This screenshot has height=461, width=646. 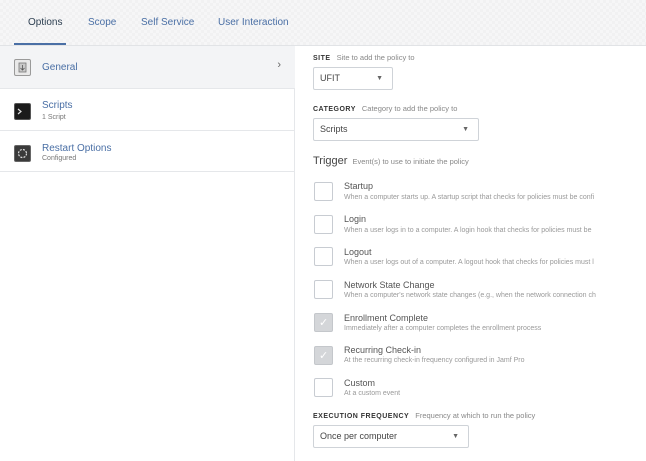 What do you see at coordinates (102, 22) in the screenshot?
I see `tab-scope: Scope` at bounding box center [102, 22].